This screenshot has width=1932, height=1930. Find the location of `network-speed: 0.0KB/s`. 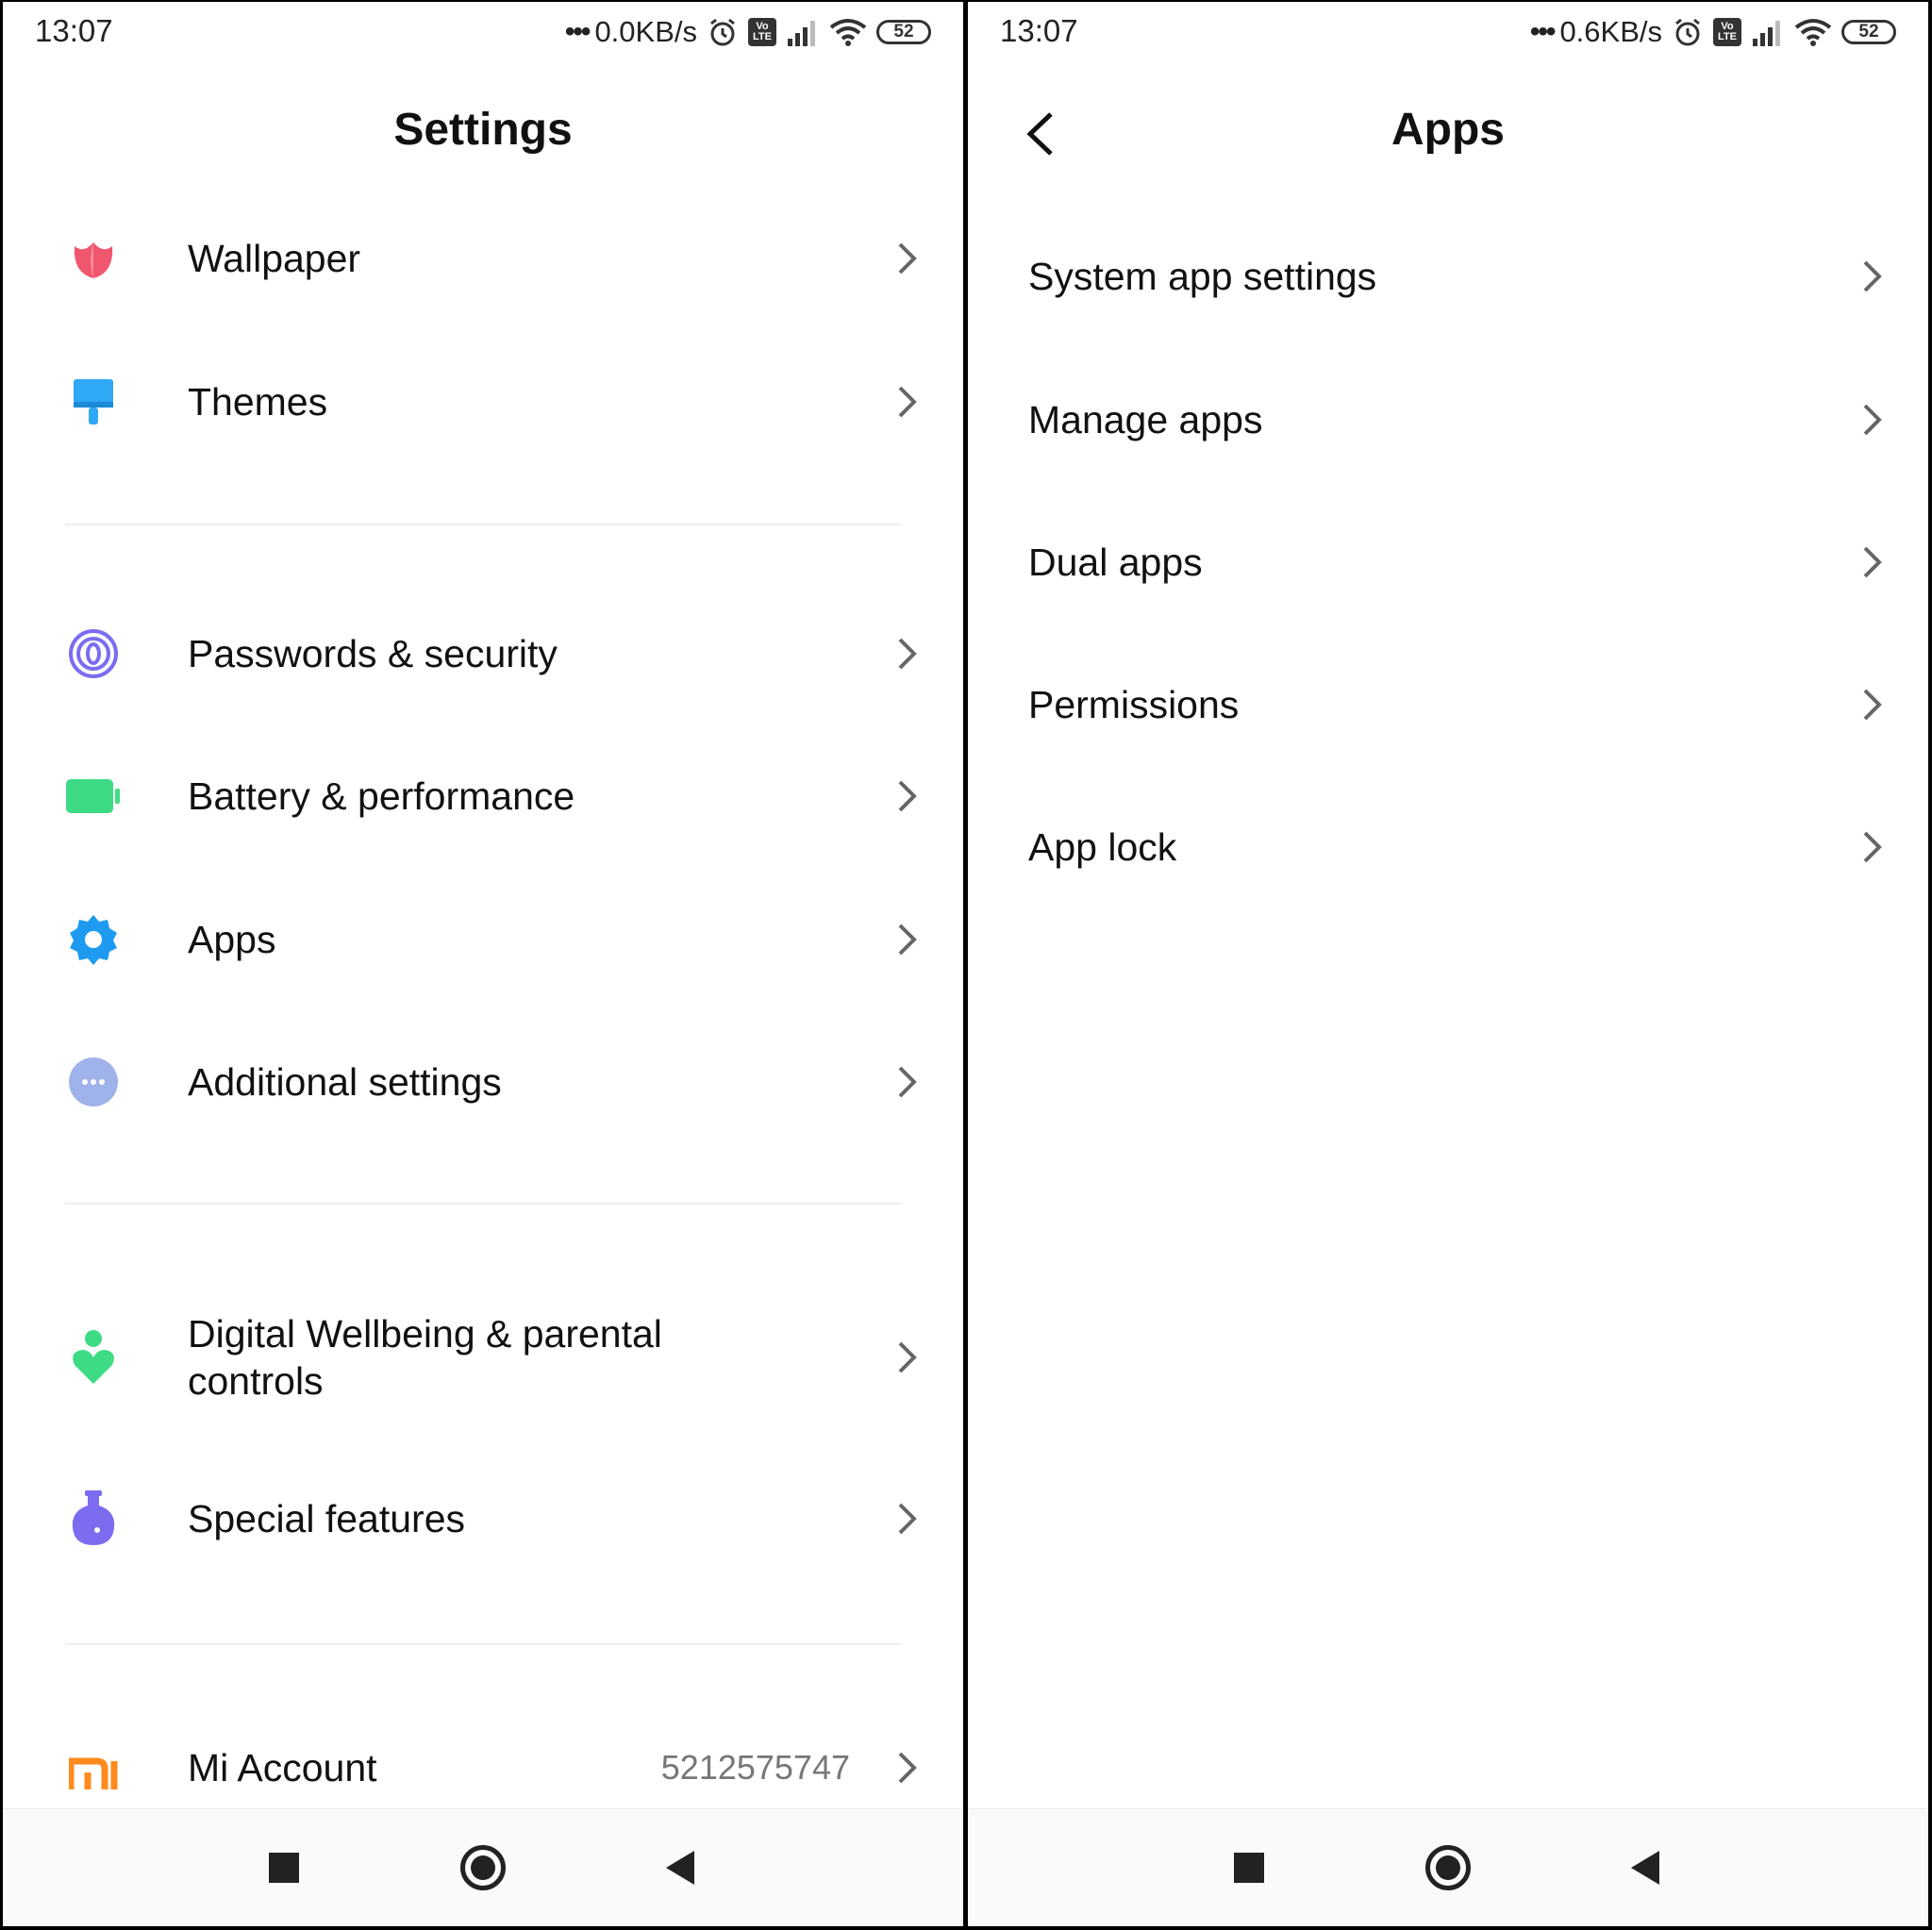

network-speed: 0.0KB/s is located at coordinates (645, 31).